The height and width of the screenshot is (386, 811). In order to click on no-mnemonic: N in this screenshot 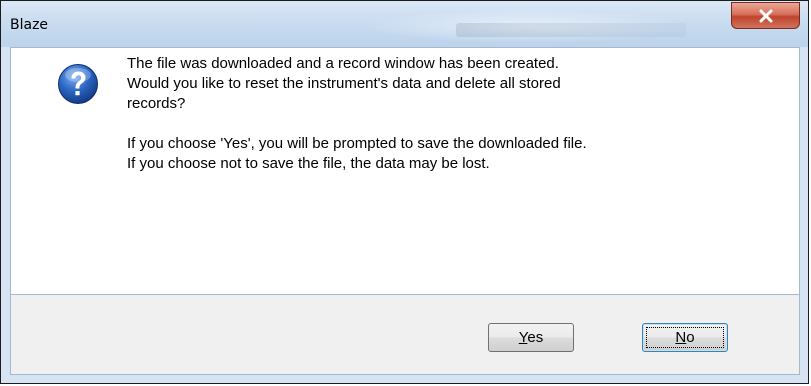, I will do `click(681, 337)`.